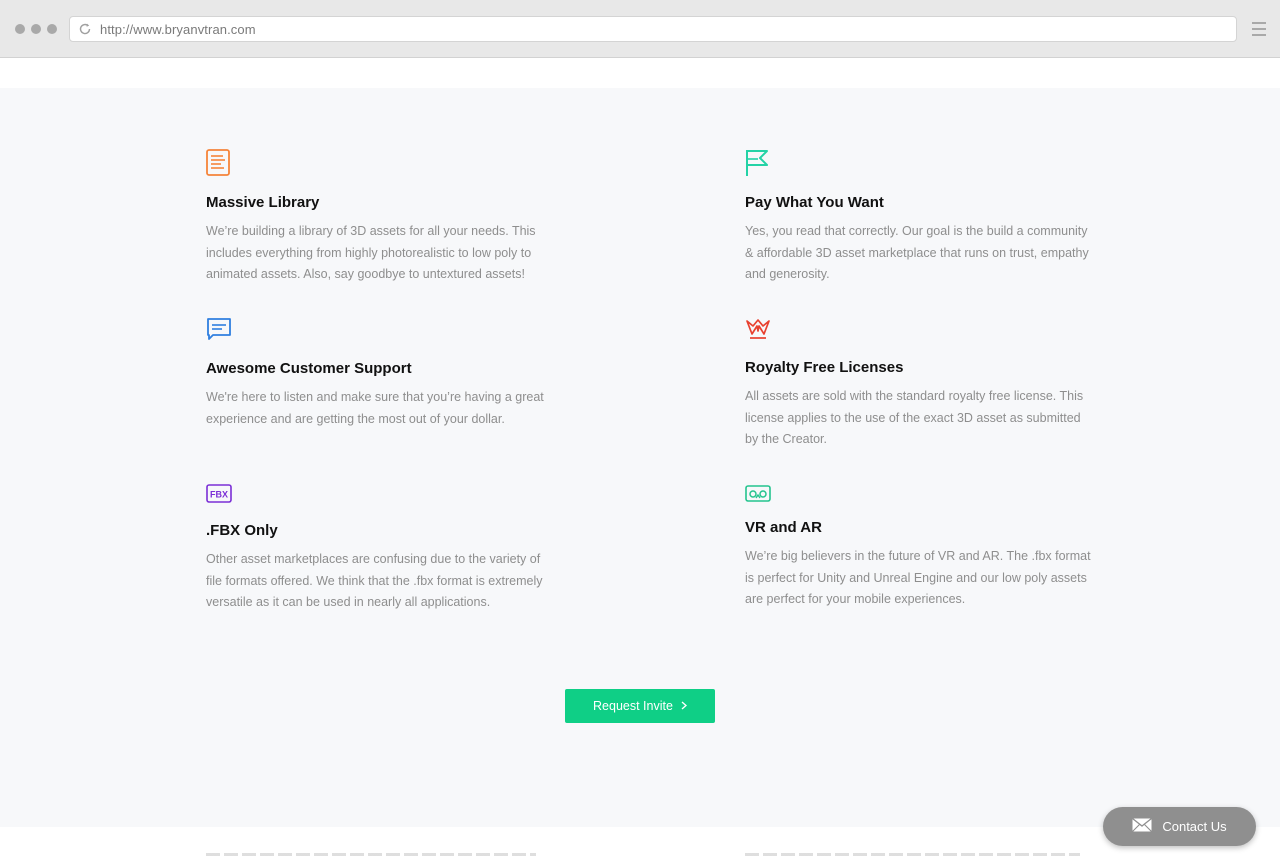 The height and width of the screenshot is (858, 1280). I want to click on address-bar: http://www.bryanvtran.com, so click(653, 29).